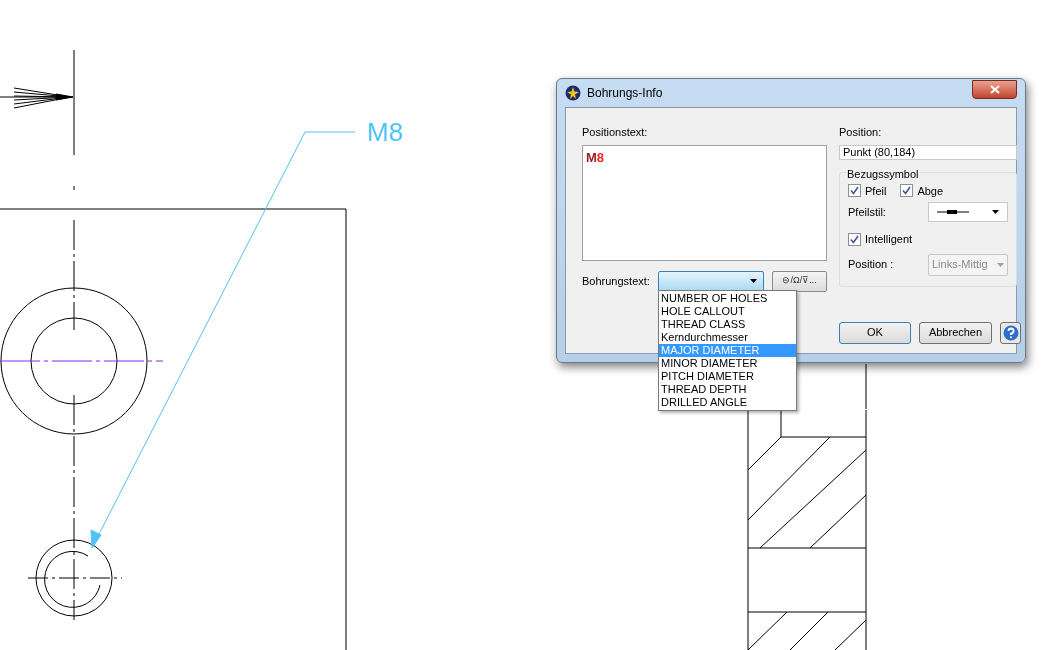 This screenshot has width=1043, height=650. I want to click on text-area: M8, so click(704, 202).